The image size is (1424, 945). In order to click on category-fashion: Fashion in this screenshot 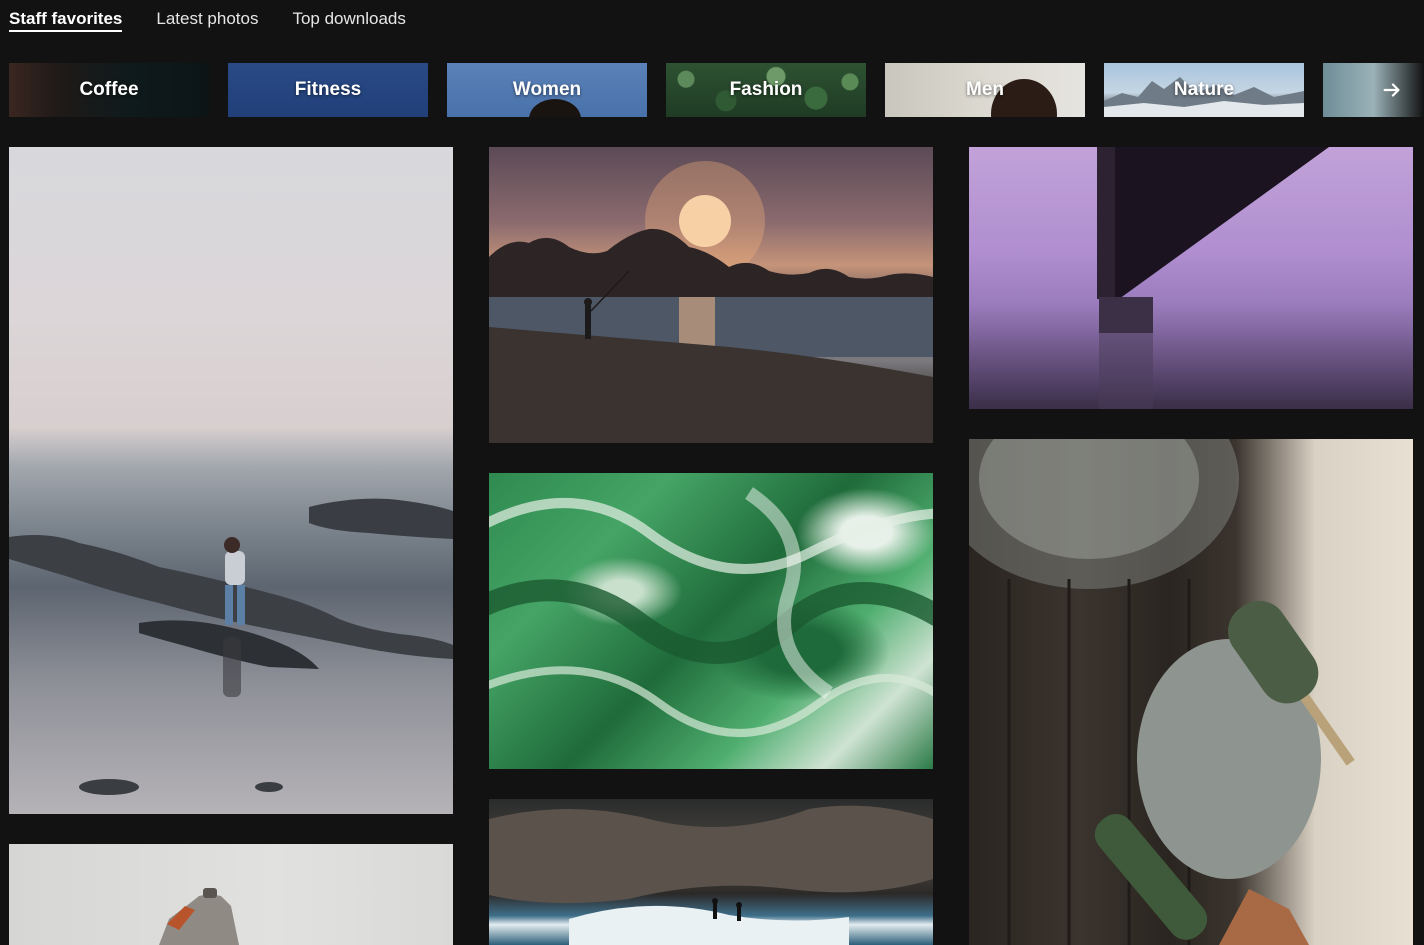, I will do `click(766, 90)`.